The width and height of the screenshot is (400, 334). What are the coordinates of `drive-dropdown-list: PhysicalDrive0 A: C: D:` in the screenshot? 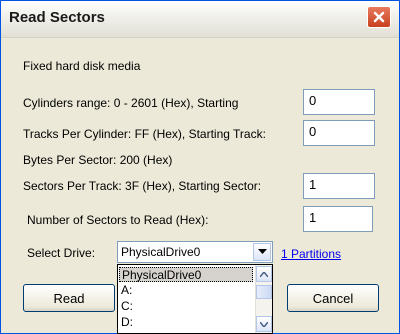 It's located at (195, 299).